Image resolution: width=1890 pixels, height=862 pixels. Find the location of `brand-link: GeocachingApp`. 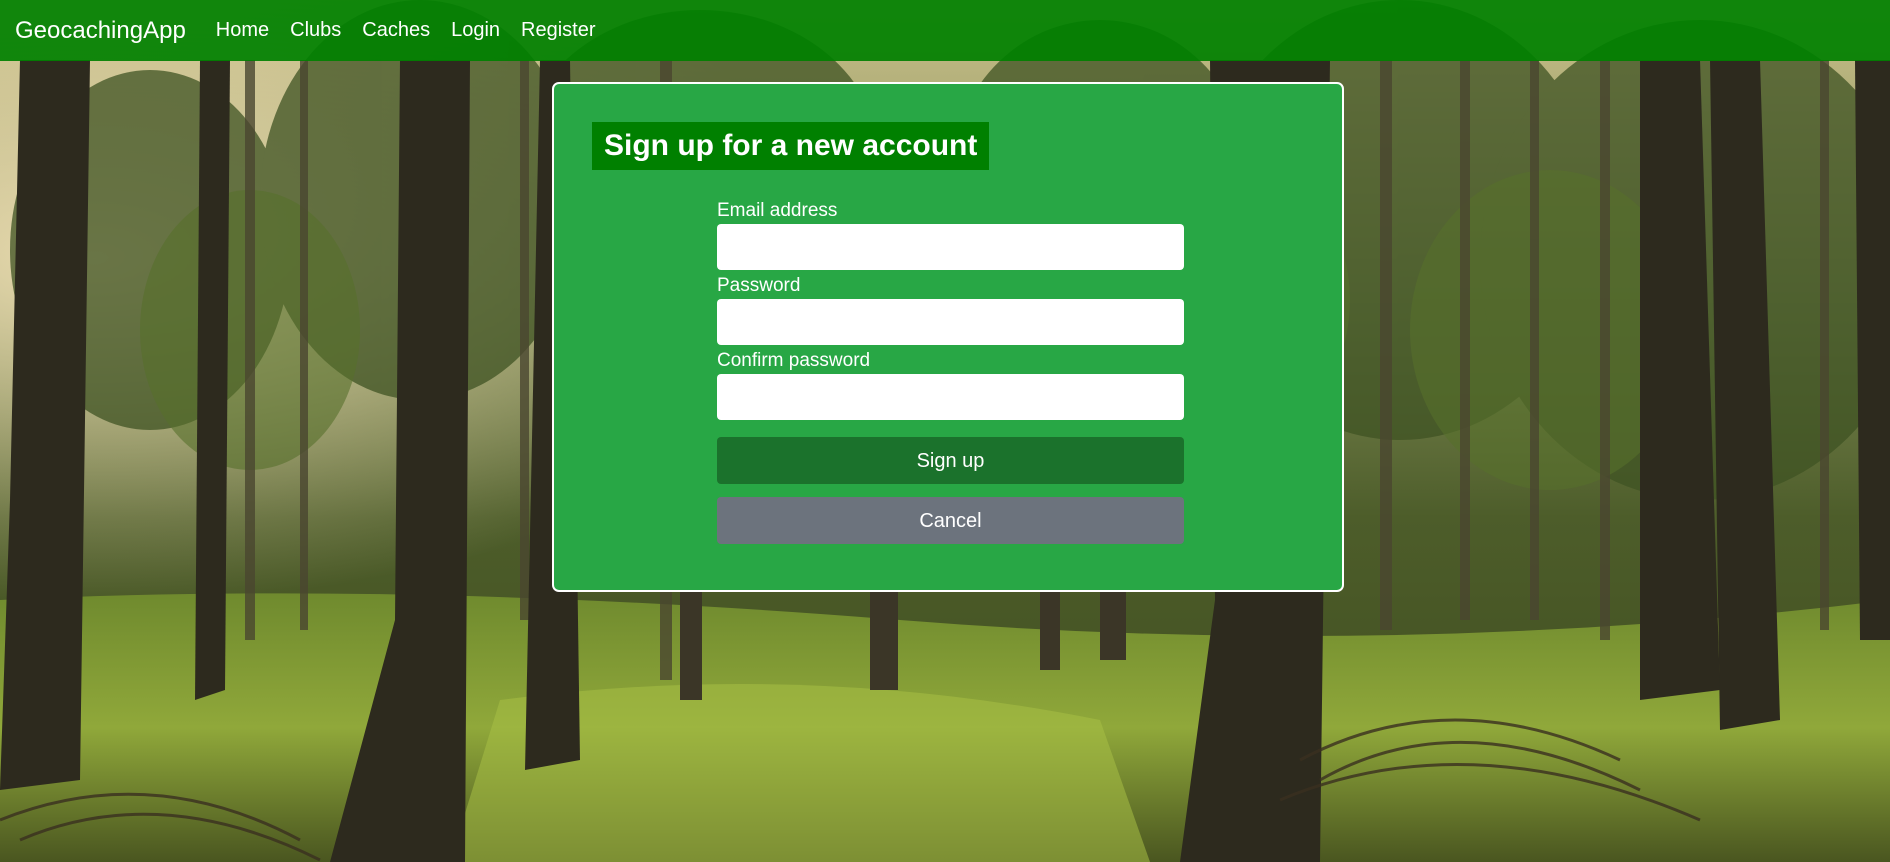

brand-link: GeocachingApp is located at coordinates (100, 31).